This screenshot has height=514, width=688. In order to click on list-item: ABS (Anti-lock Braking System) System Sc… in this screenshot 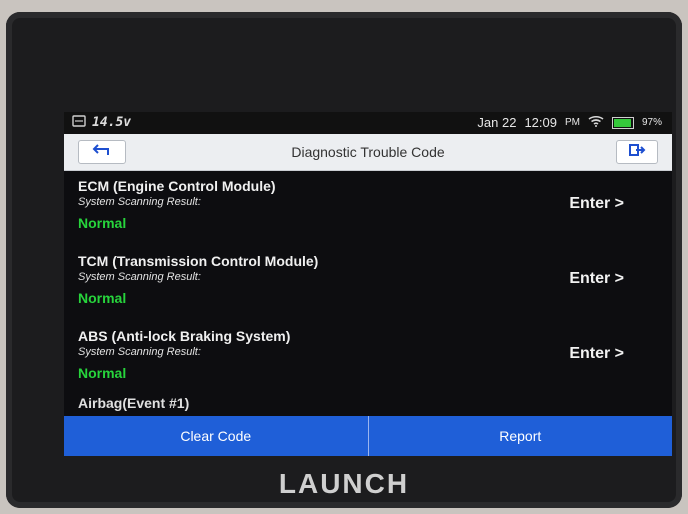, I will do `click(368, 357)`.